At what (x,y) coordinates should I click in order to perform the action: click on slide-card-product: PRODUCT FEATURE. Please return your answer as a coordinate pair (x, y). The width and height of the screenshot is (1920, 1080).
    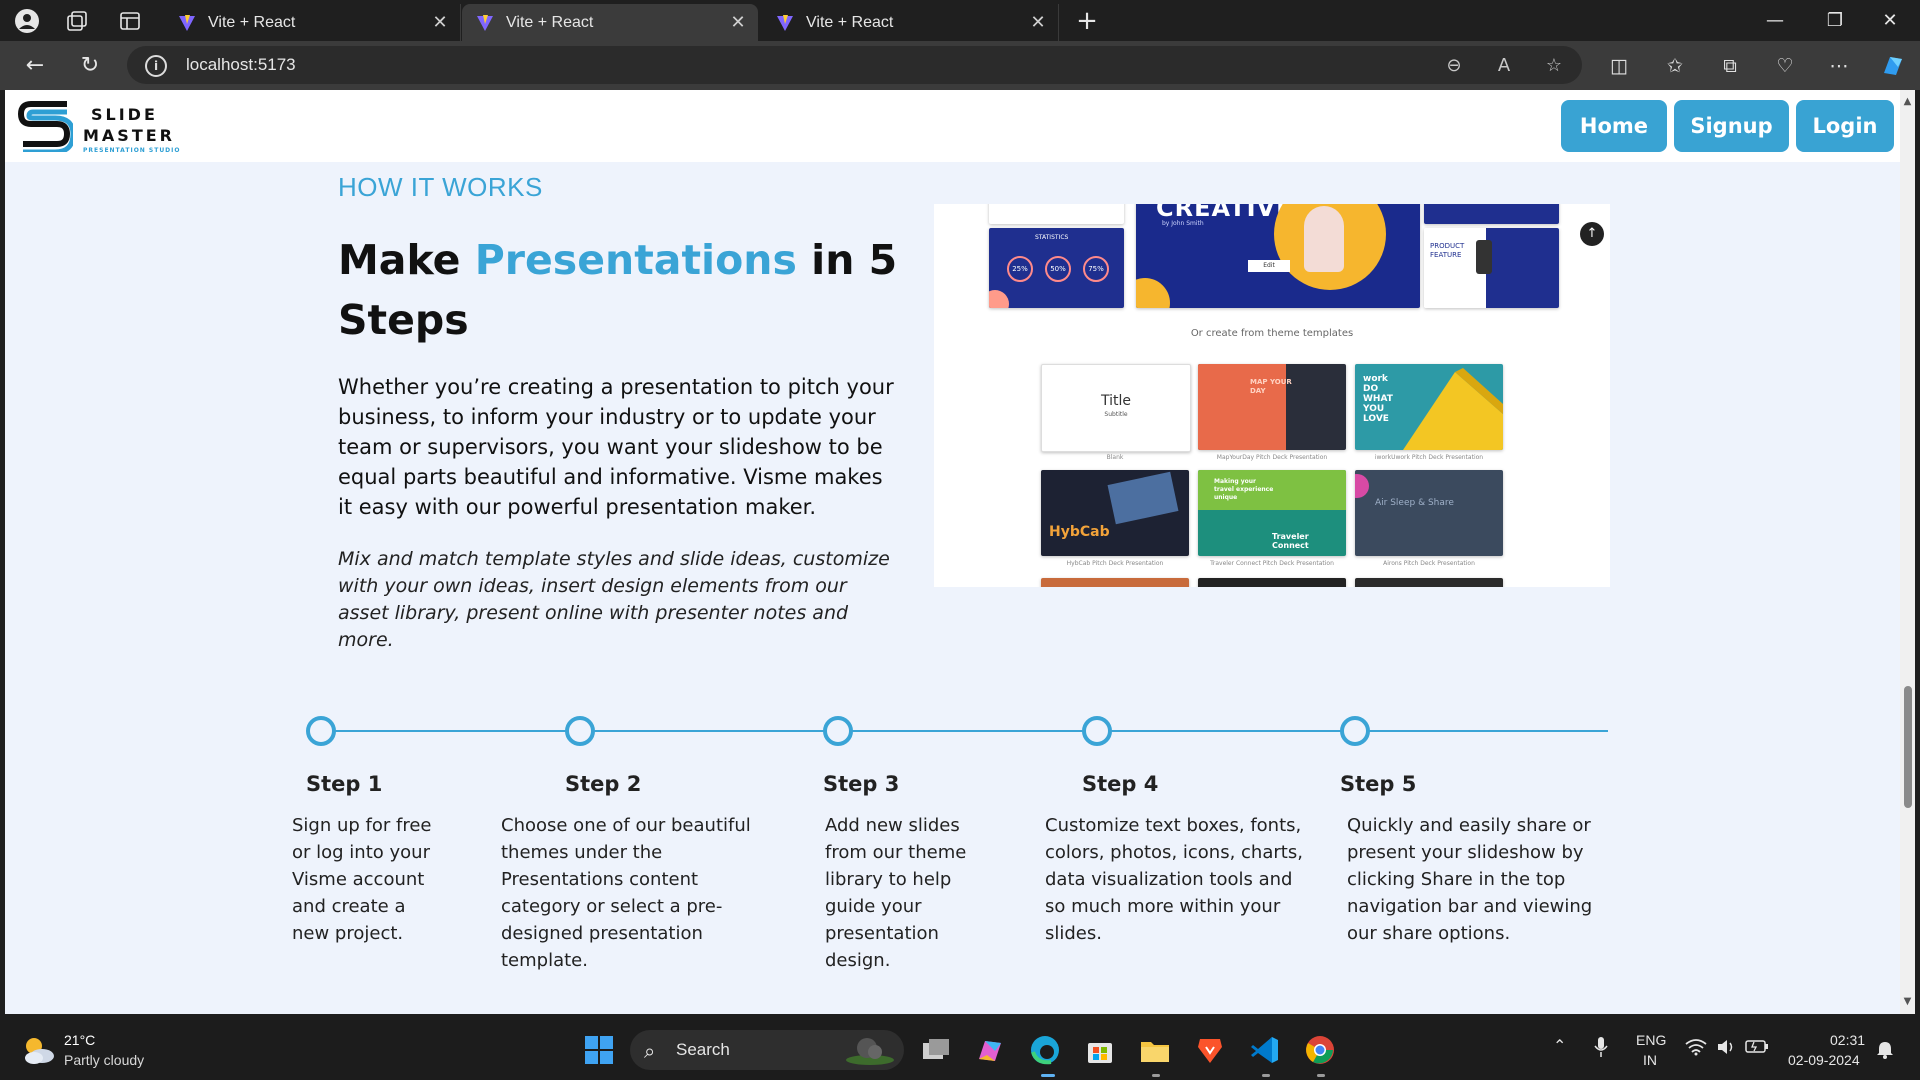
    Looking at the image, I should click on (1491, 268).